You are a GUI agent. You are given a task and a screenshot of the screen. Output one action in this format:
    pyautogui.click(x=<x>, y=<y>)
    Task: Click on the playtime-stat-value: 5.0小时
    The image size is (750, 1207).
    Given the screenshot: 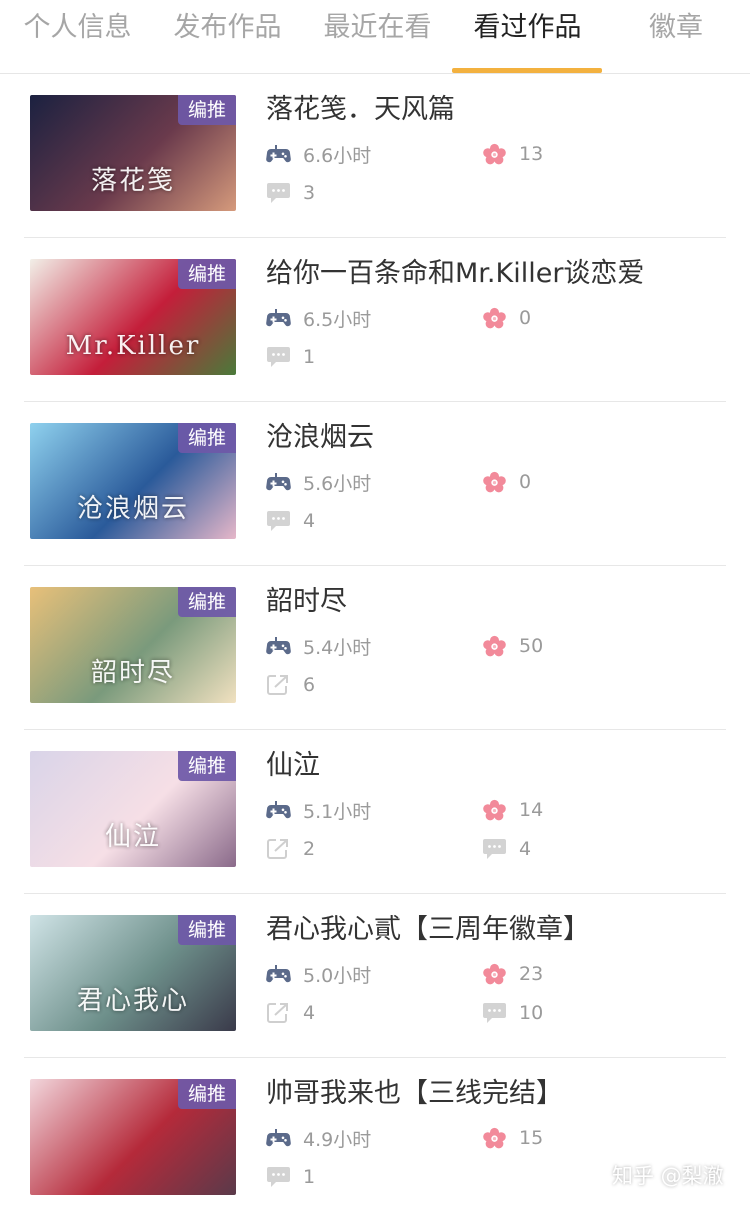 What is the action you would take?
    pyautogui.click(x=337, y=975)
    